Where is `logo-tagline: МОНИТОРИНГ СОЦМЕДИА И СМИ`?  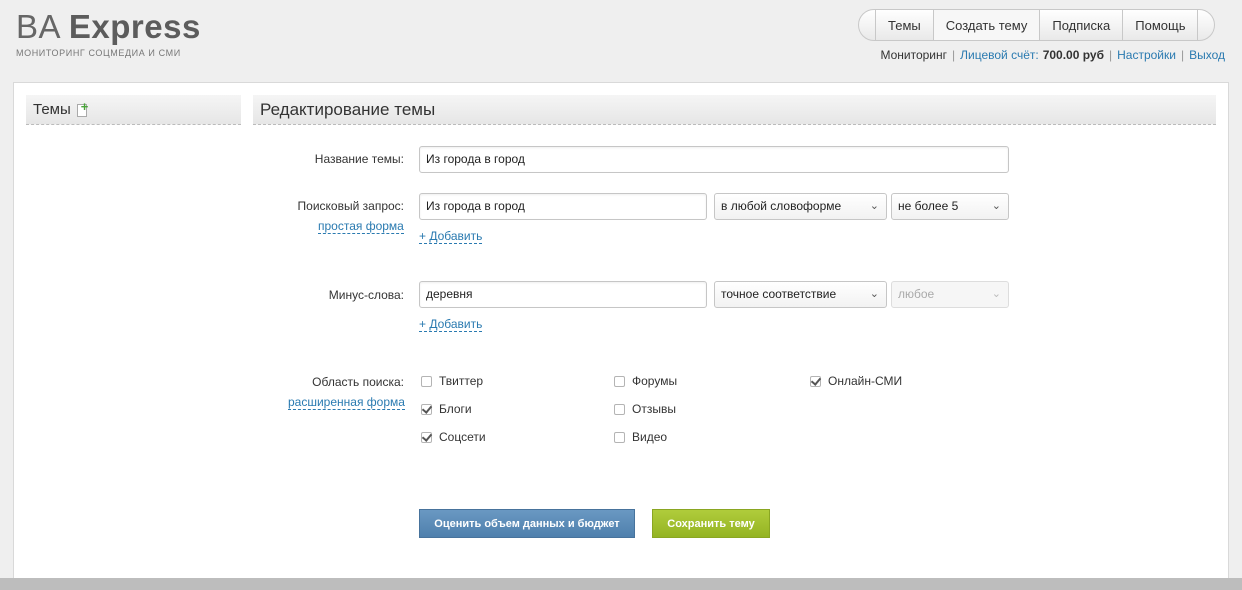 logo-tagline: МОНИТОРИНГ СОЦМЕДИА И СМИ is located at coordinates (98, 53).